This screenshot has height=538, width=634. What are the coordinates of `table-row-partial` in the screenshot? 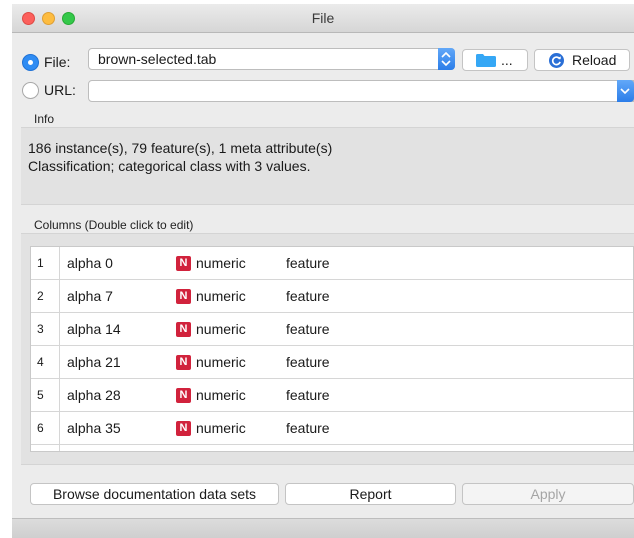 It's located at (332, 448).